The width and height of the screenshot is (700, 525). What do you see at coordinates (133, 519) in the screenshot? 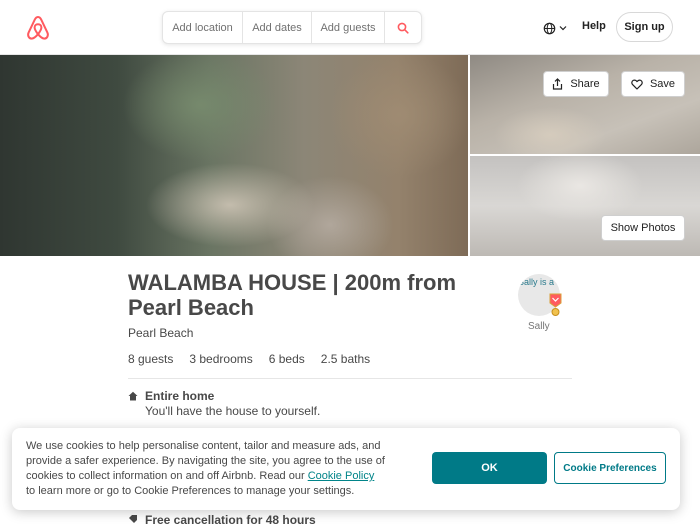
I see `tag-icon` at bounding box center [133, 519].